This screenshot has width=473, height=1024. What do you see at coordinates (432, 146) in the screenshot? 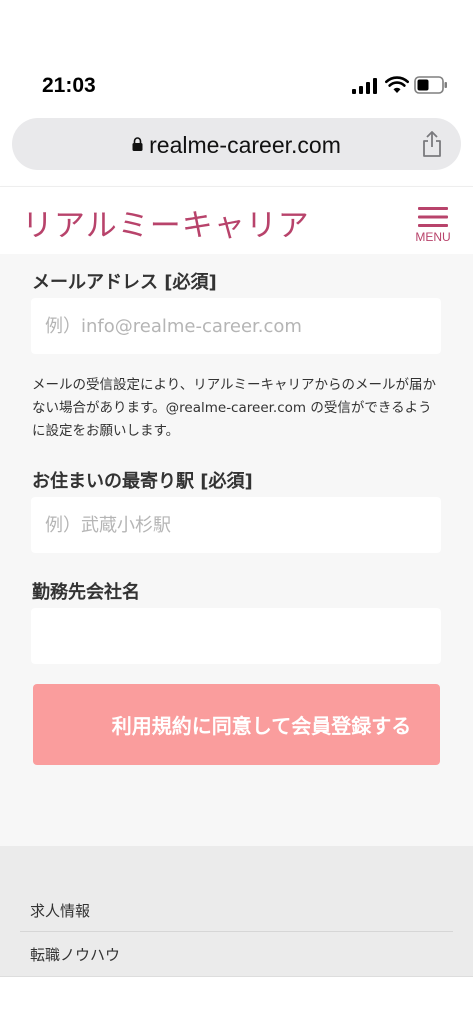
I see `share-icon` at bounding box center [432, 146].